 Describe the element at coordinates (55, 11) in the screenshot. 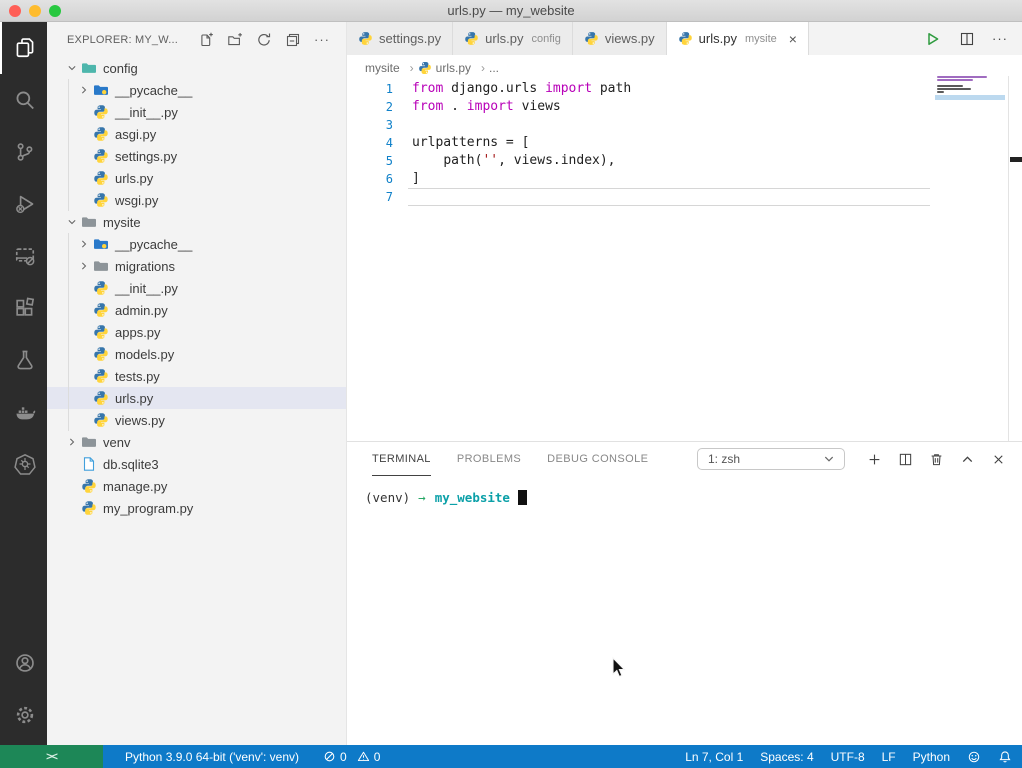

I see `zoom-window-button` at that location.